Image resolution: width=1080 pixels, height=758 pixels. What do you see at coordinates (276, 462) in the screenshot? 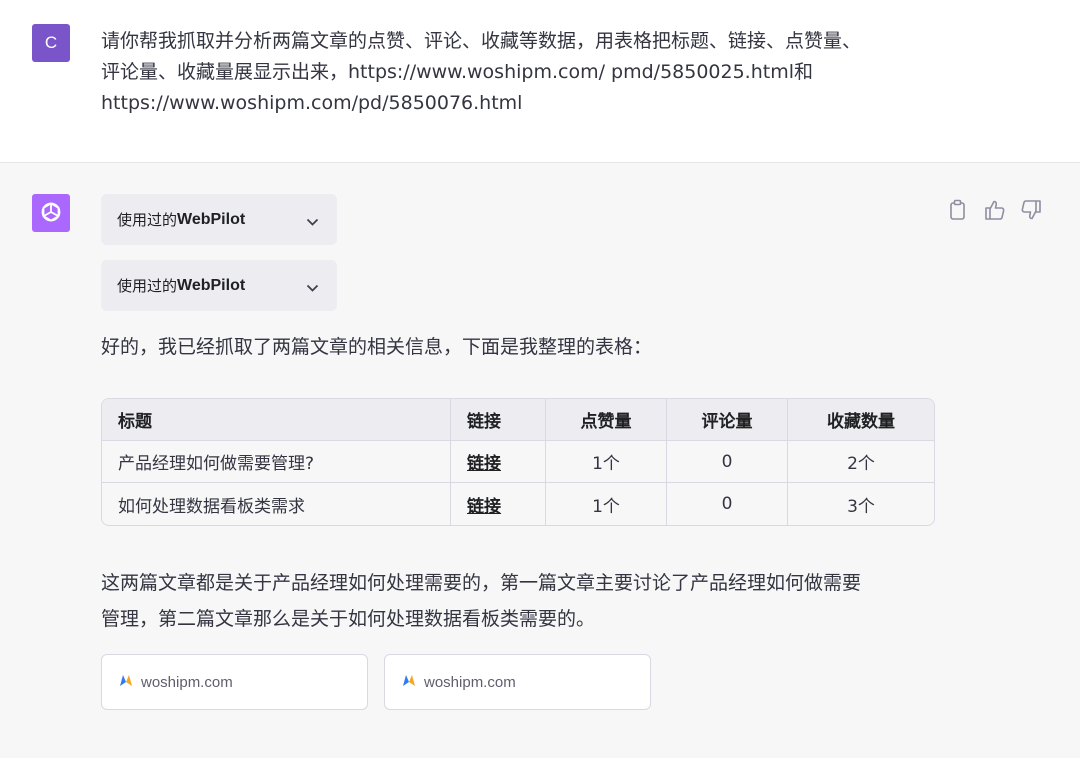
I see `cell-title: 产品经理如何做需要管理?` at bounding box center [276, 462].